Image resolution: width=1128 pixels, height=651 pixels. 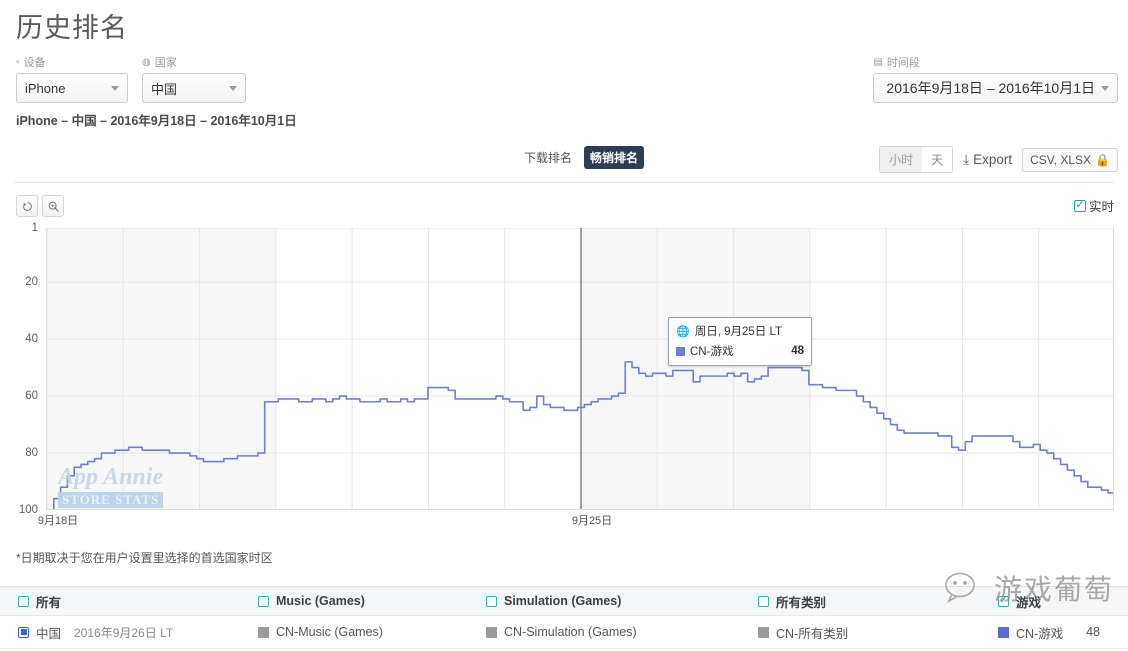 I want to click on checkbox-checked-icon, so click(x=1003, y=601).